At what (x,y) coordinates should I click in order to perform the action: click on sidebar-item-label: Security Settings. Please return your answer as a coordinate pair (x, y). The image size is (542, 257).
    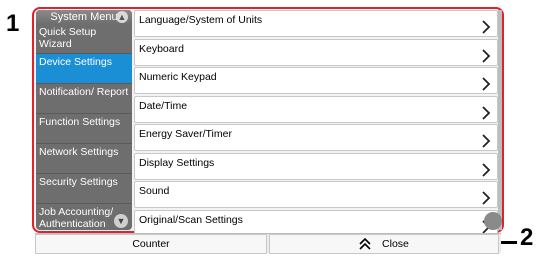
    Looking at the image, I should click on (78, 182).